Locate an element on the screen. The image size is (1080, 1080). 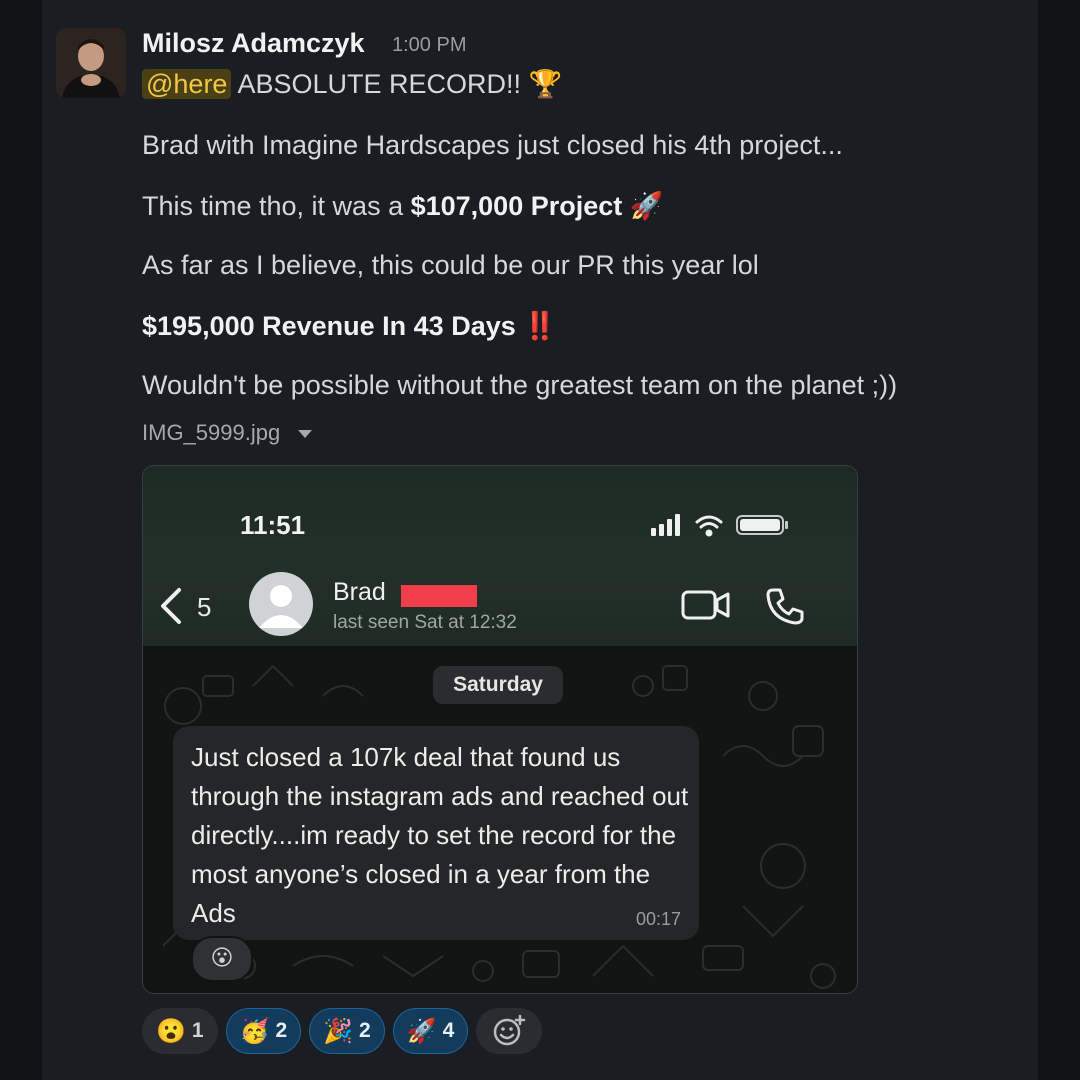
reaction-astonished: 😮 1 is located at coordinates (180, 1031).